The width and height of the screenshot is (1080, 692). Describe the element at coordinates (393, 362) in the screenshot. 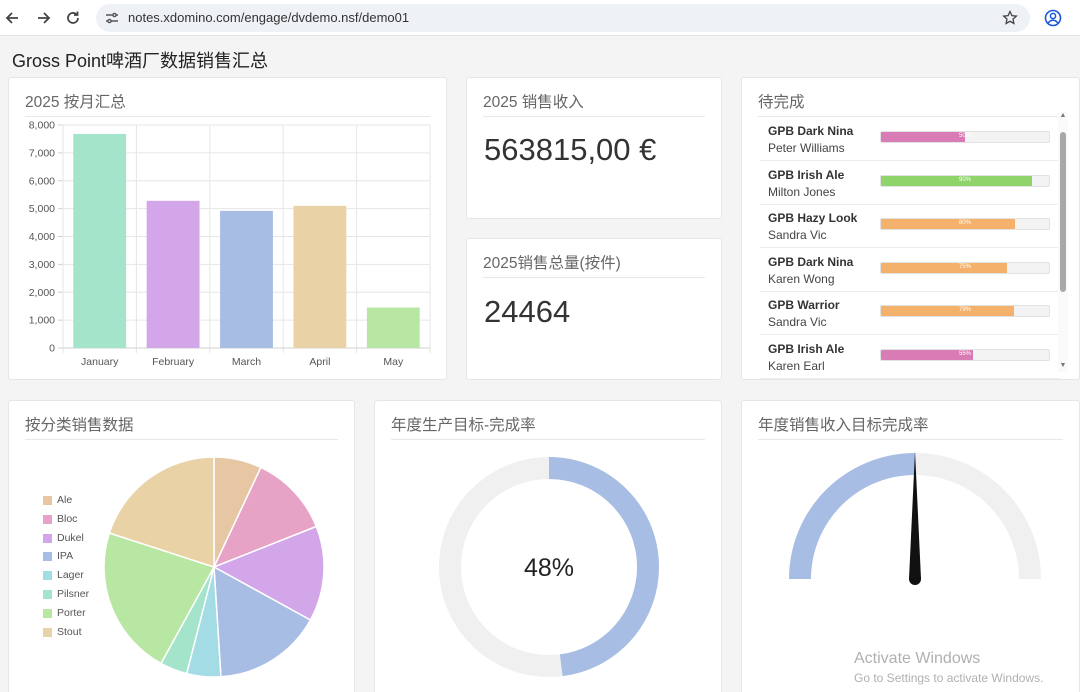

I see `x-tick-label: May` at that location.